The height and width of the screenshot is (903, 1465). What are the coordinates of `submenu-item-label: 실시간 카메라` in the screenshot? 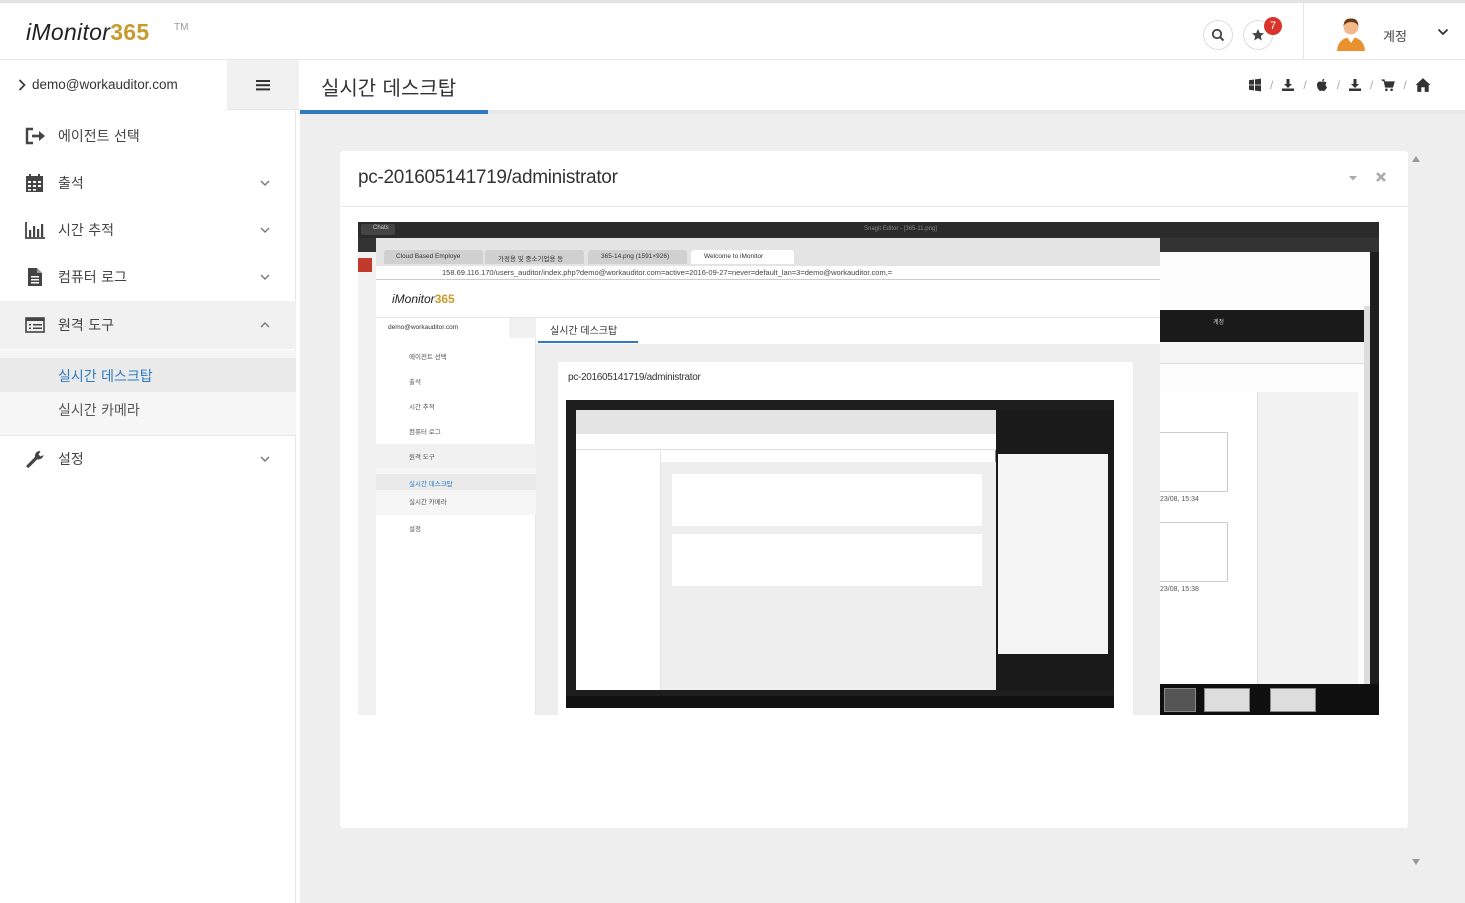 It's located at (99, 411).